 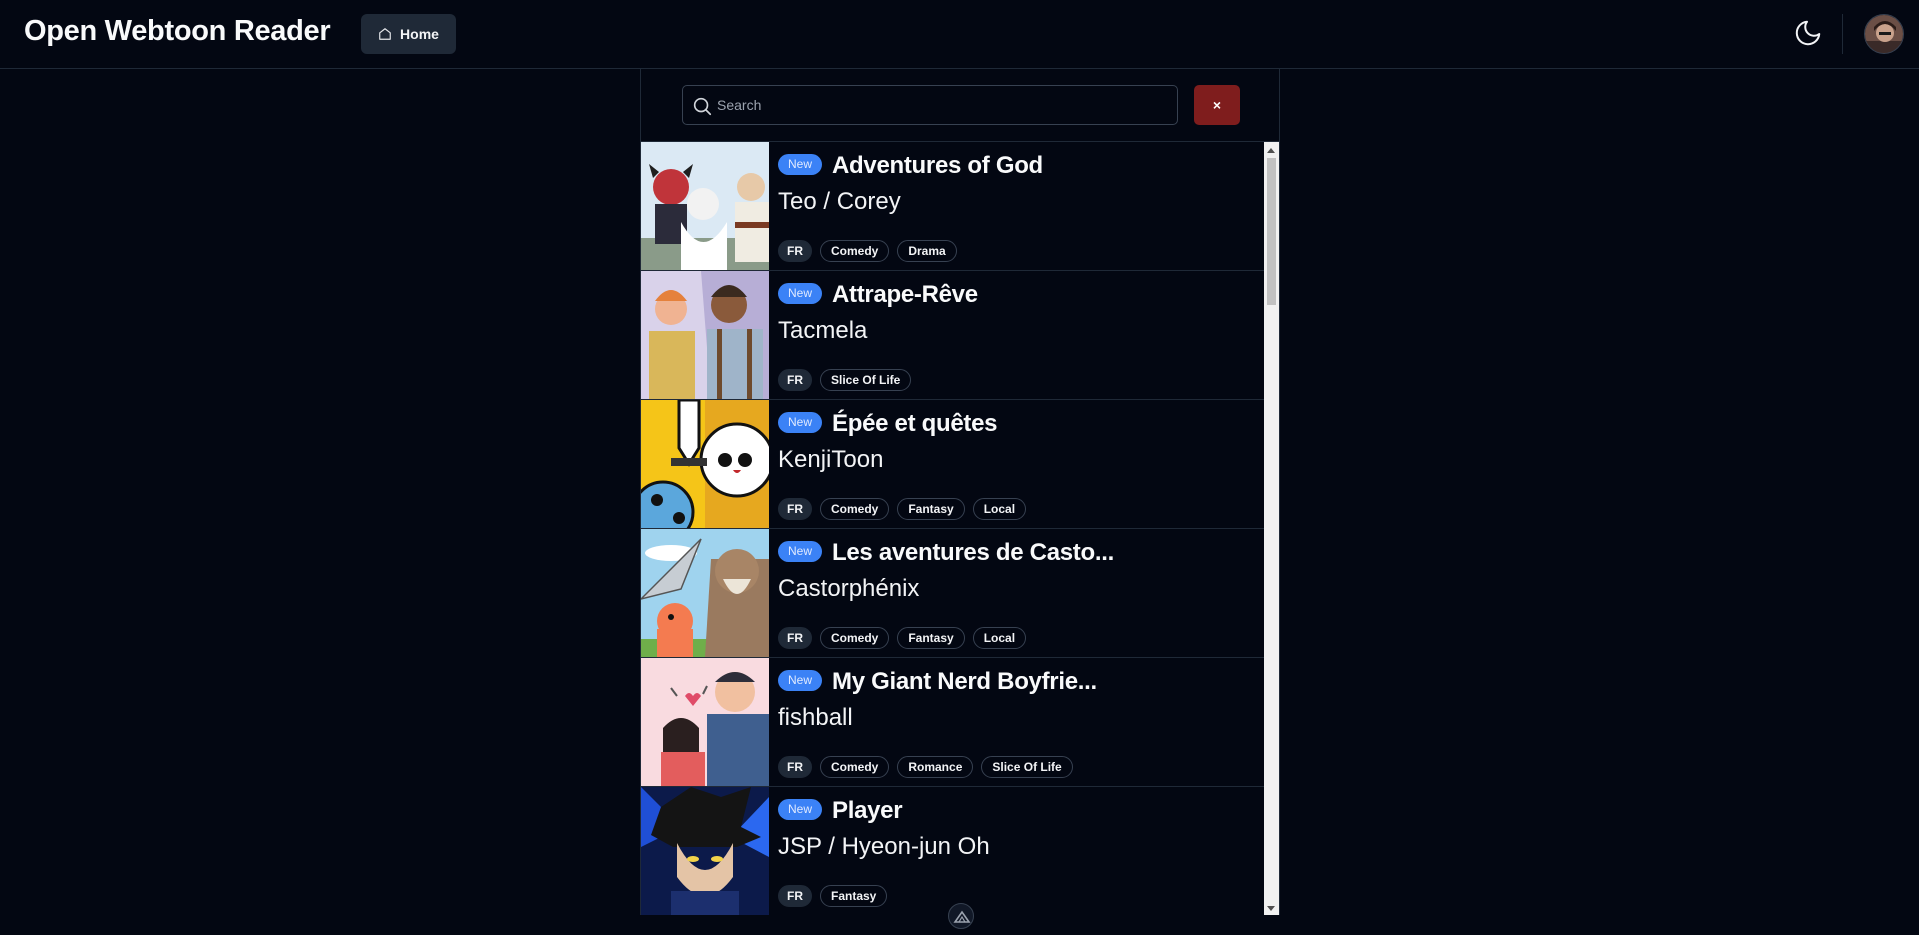 I want to click on webtoon-card: New Player JSP / Hyeon-jun Oh FR Fantasy, so click(x=952, y=851).